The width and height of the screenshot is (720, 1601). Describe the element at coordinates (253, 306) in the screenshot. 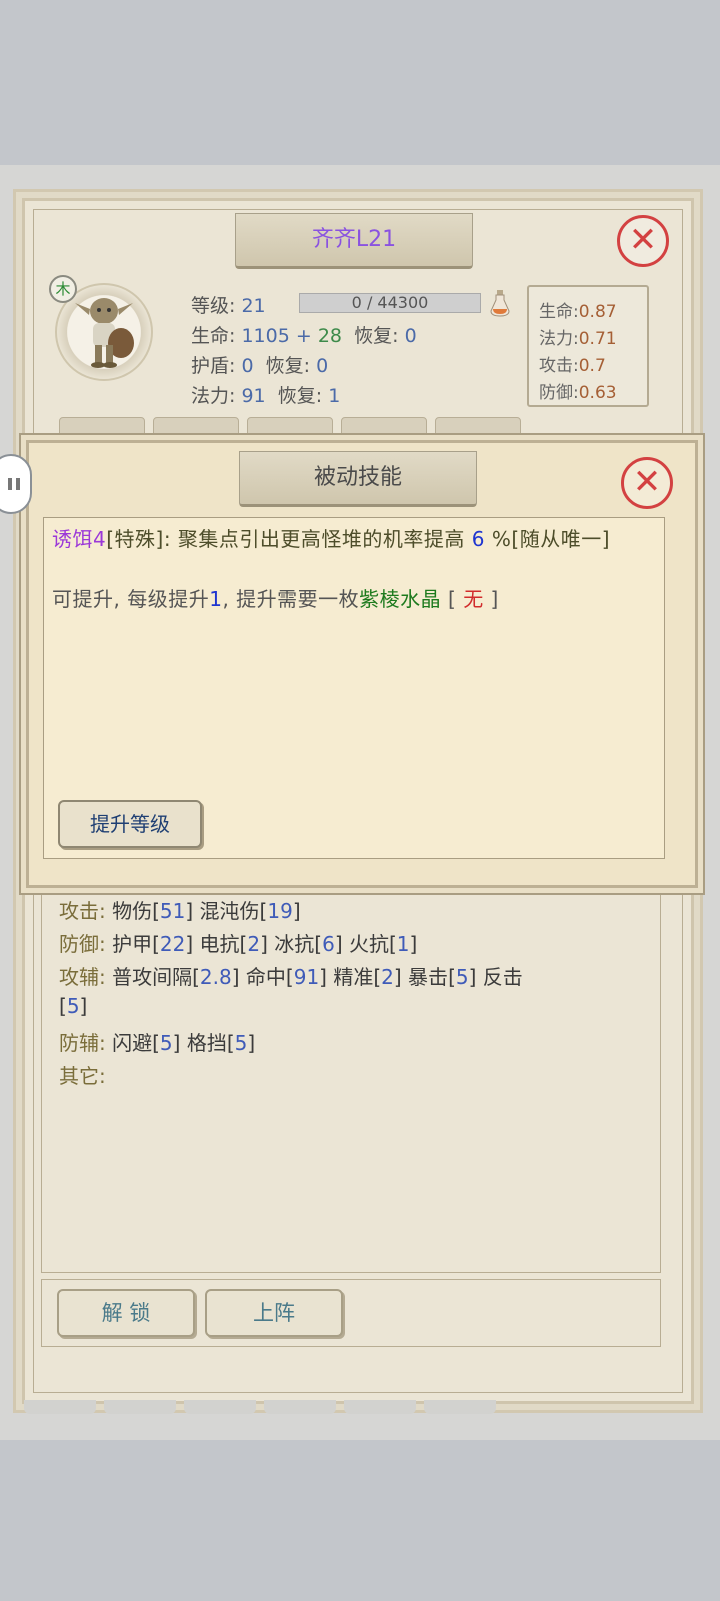

I see `level-value: 21` at that location.